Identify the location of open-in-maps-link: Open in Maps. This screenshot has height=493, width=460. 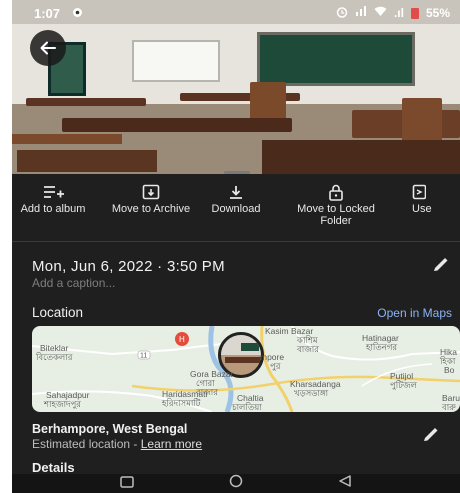
(414, 313).